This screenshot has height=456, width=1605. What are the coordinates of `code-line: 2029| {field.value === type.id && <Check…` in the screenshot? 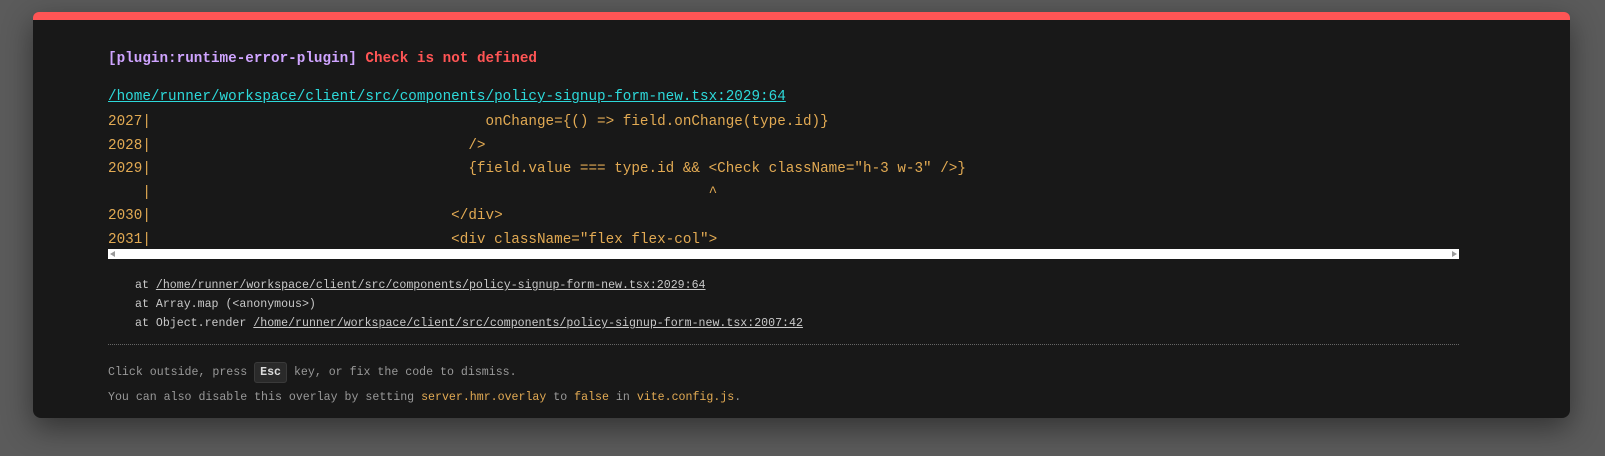 It's located at (537, 169).